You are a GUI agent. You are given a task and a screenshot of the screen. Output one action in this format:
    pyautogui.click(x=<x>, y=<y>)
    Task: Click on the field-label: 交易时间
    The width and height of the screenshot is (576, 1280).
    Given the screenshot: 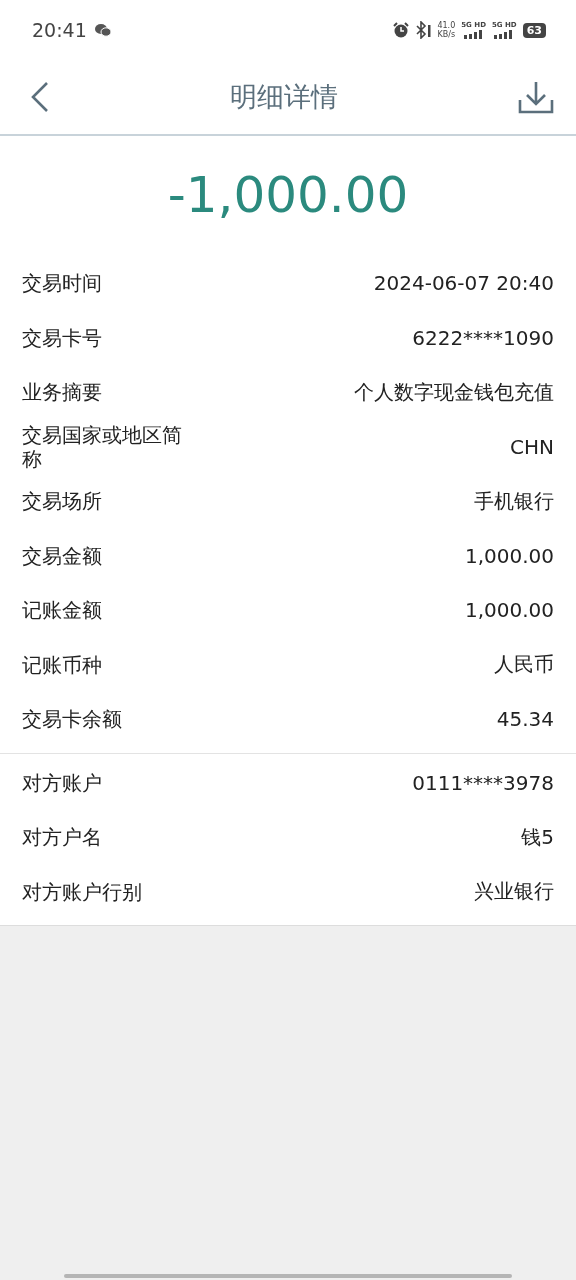 What is the action you would take?
    pyautogui.click(x=62, y=283)
    